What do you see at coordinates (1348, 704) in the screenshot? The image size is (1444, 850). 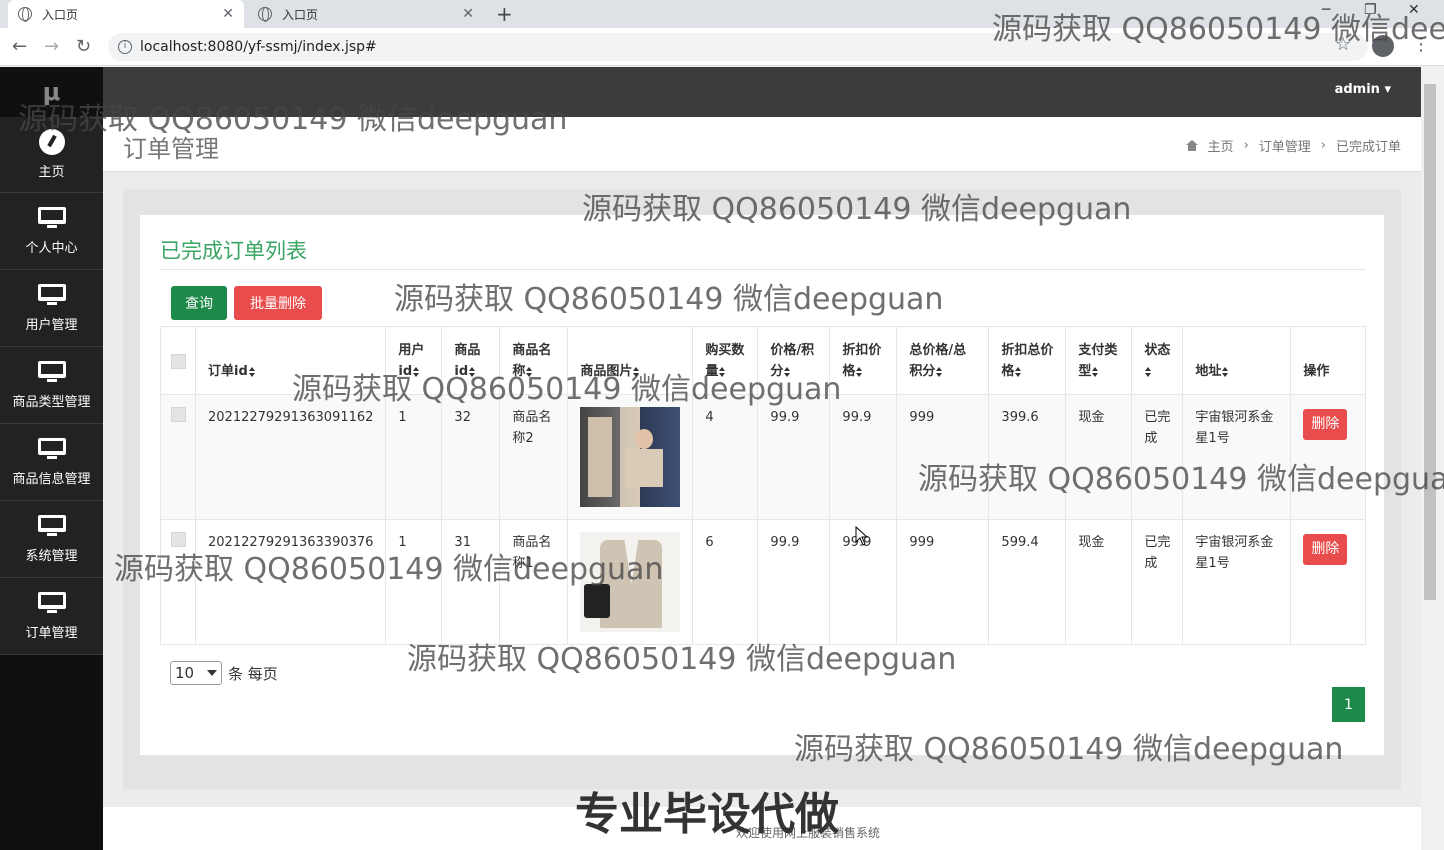 I see `pagination-page-1: 1` at bounding box center [1348, 704].